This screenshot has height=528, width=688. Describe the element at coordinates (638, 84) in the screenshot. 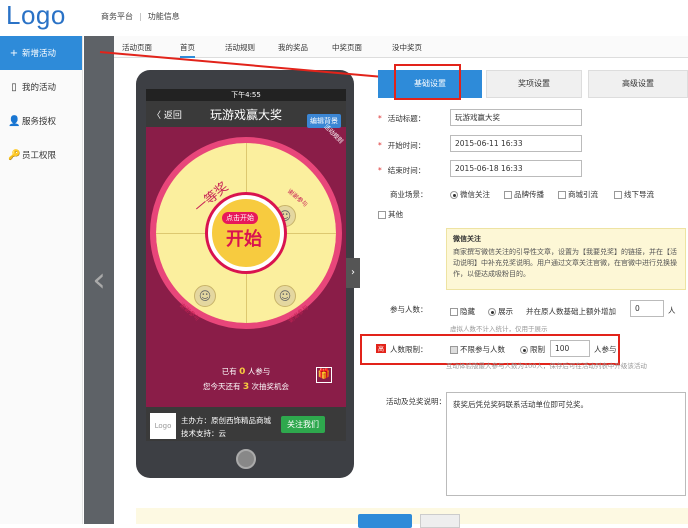

I see `tab-advanced-settings: 高级设置` at that location.